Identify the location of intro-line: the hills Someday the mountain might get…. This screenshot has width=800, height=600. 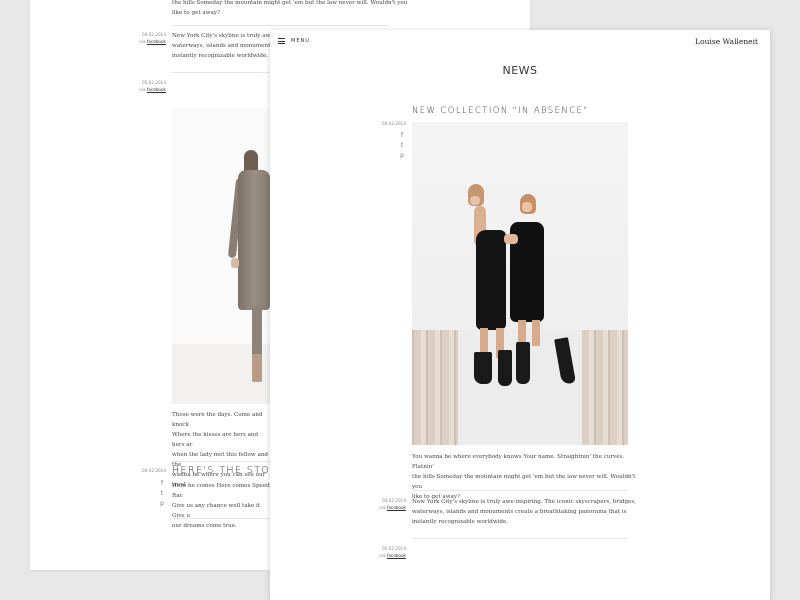
(290, 3).